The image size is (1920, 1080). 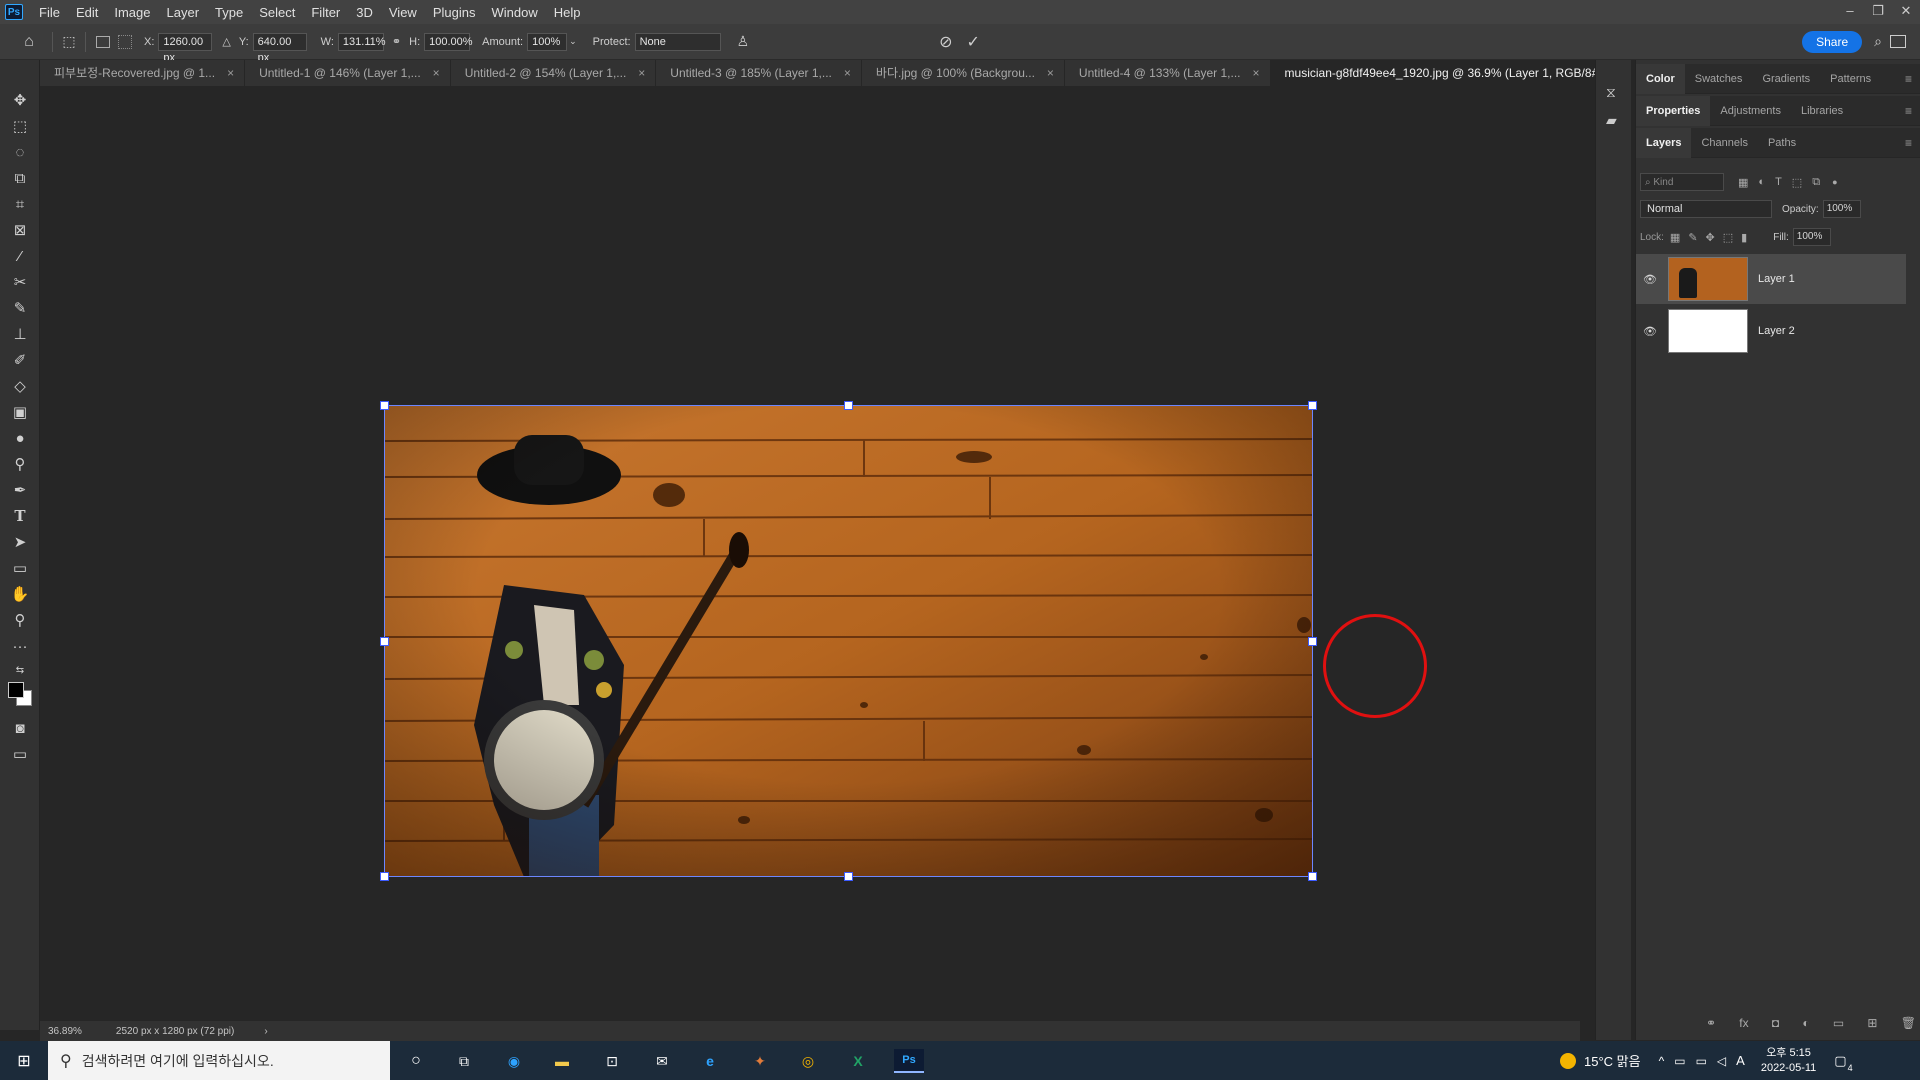 What do you see at coordinates (49, 12) in the screenshot?
I see `menu-file: File` at bounding box center [49, 12].